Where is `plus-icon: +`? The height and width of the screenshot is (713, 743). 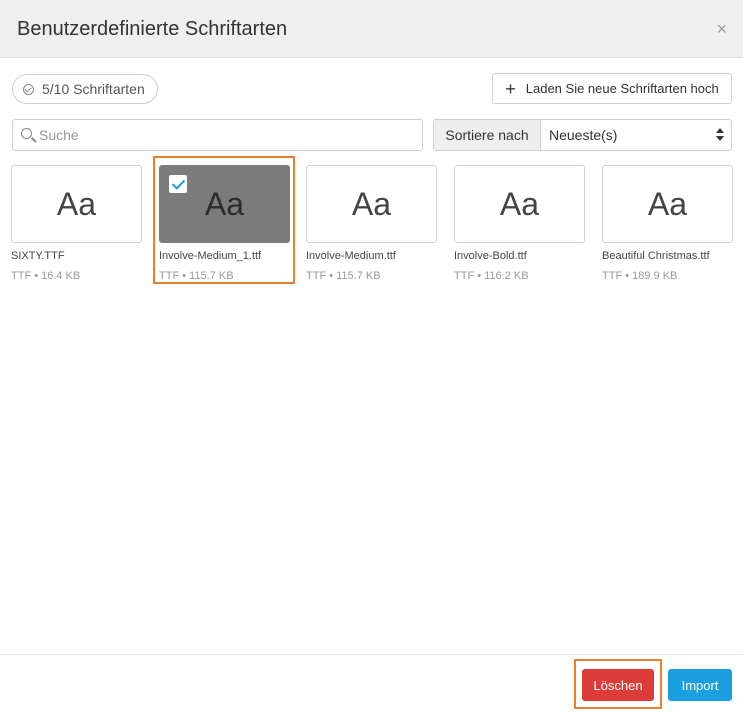 plus-icon: + is located at coordinates (510, 88).